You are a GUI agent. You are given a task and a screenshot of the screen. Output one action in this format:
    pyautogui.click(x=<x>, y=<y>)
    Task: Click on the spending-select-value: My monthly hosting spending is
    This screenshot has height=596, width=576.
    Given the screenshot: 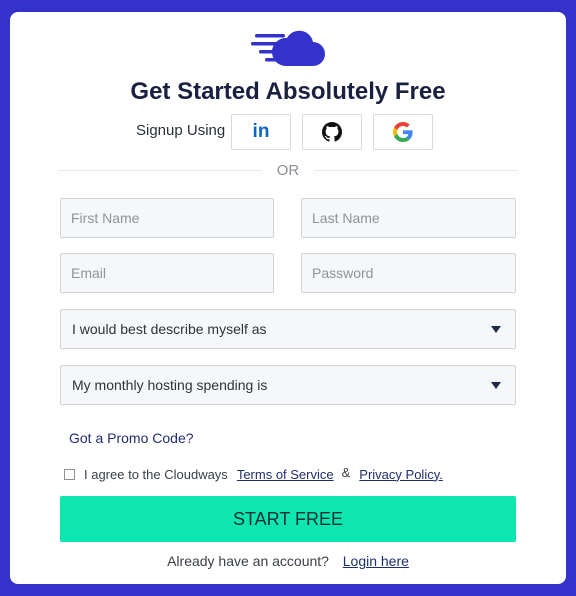 What is the action you would take?
    pyautogui.click(x=170, y=385)
    